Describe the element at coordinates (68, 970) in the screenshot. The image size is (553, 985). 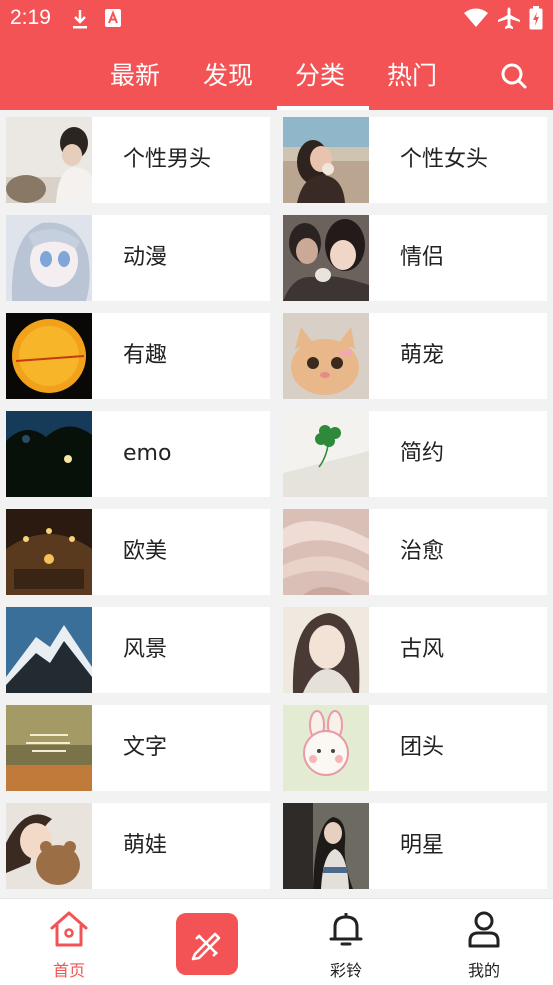
I see `nav-home-label: 首页` at that location.